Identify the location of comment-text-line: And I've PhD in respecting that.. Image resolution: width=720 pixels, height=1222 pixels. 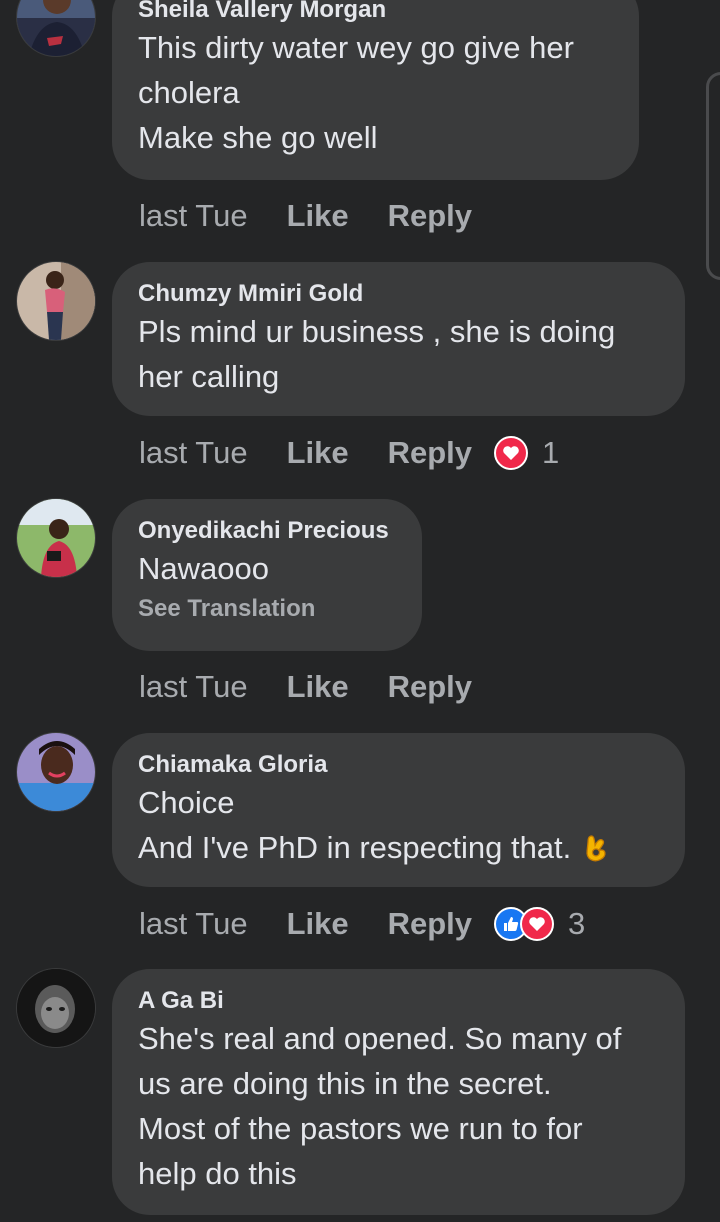
(398, 850).